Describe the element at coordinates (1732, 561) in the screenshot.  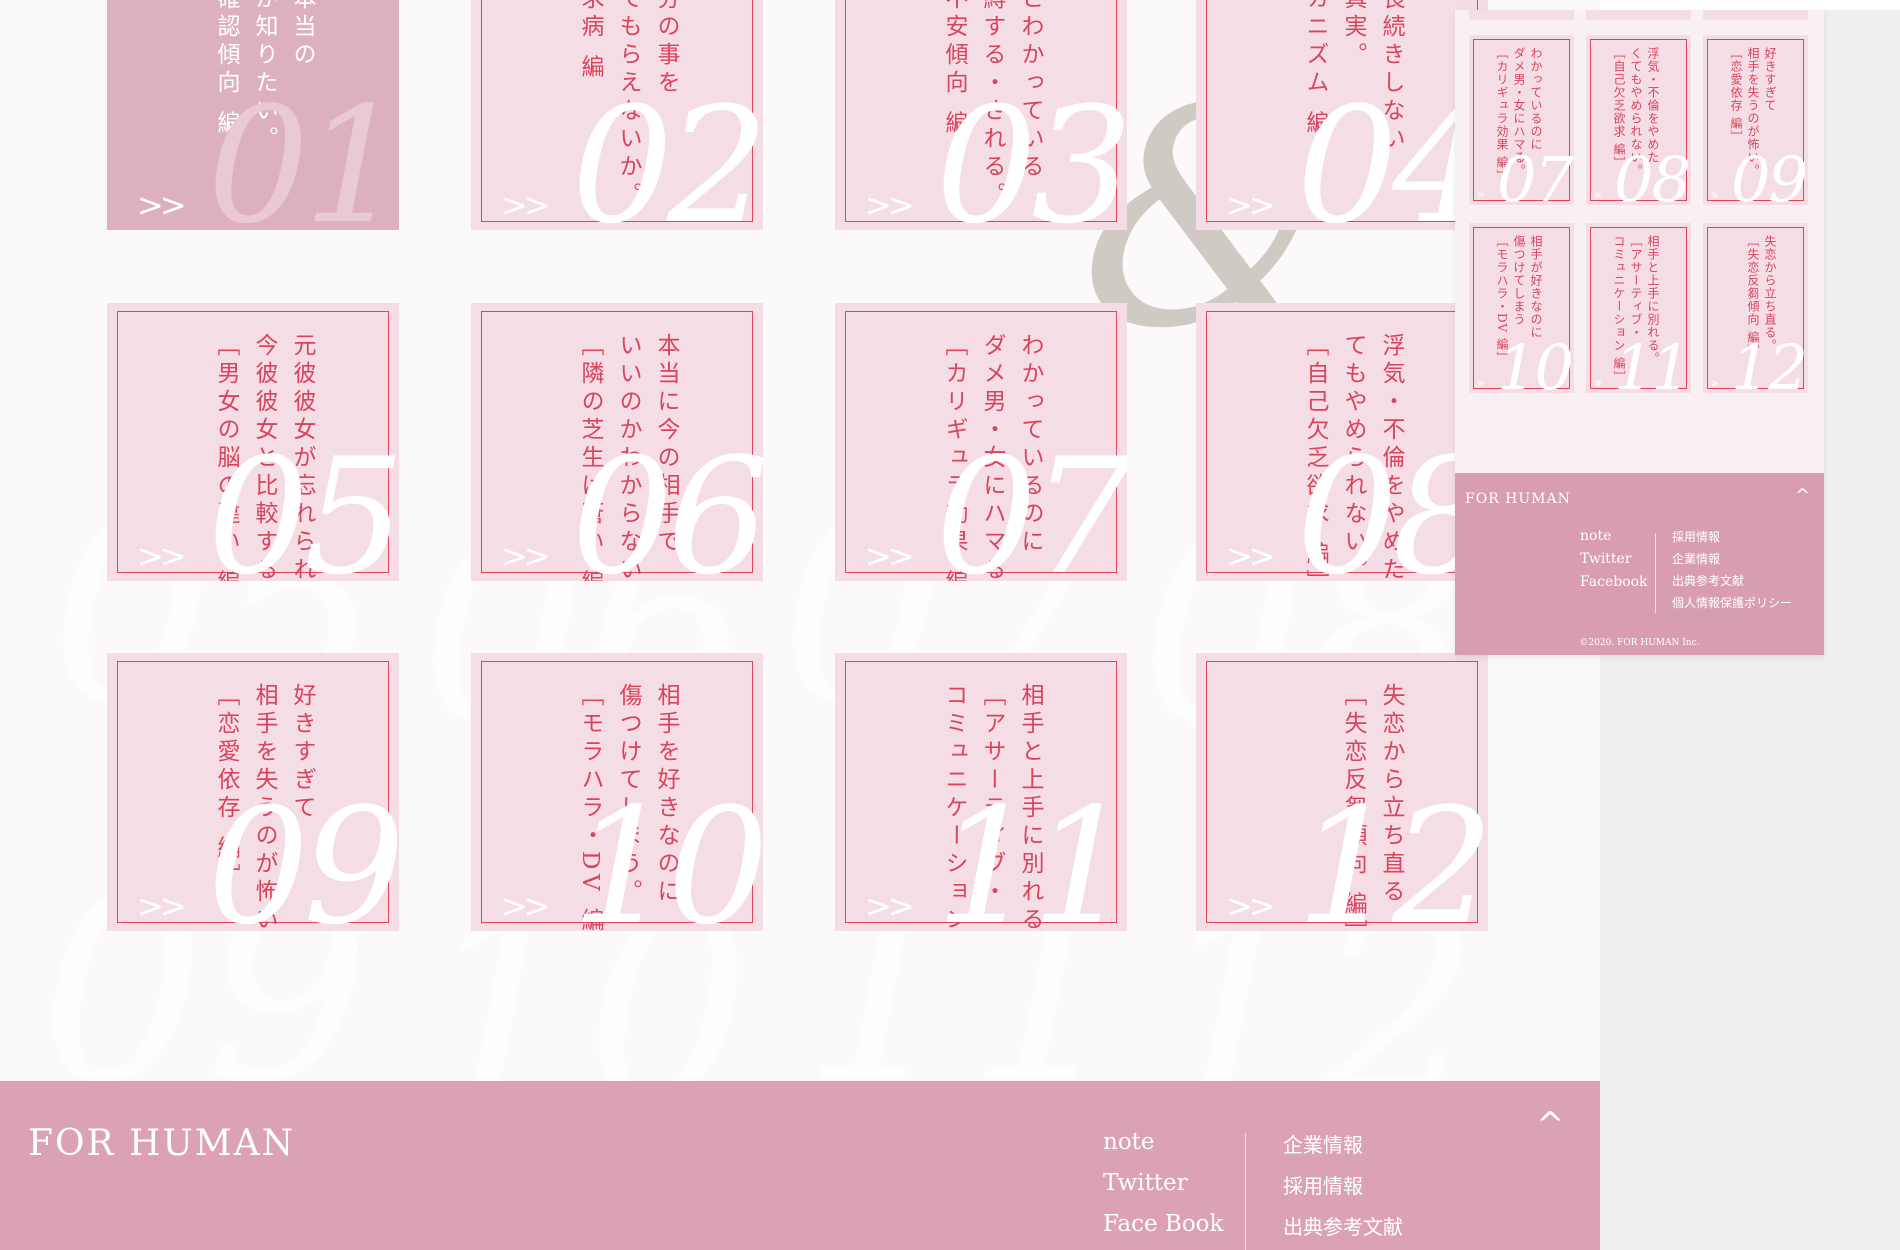
I see `mini-link-company: 企業情報` at that location.